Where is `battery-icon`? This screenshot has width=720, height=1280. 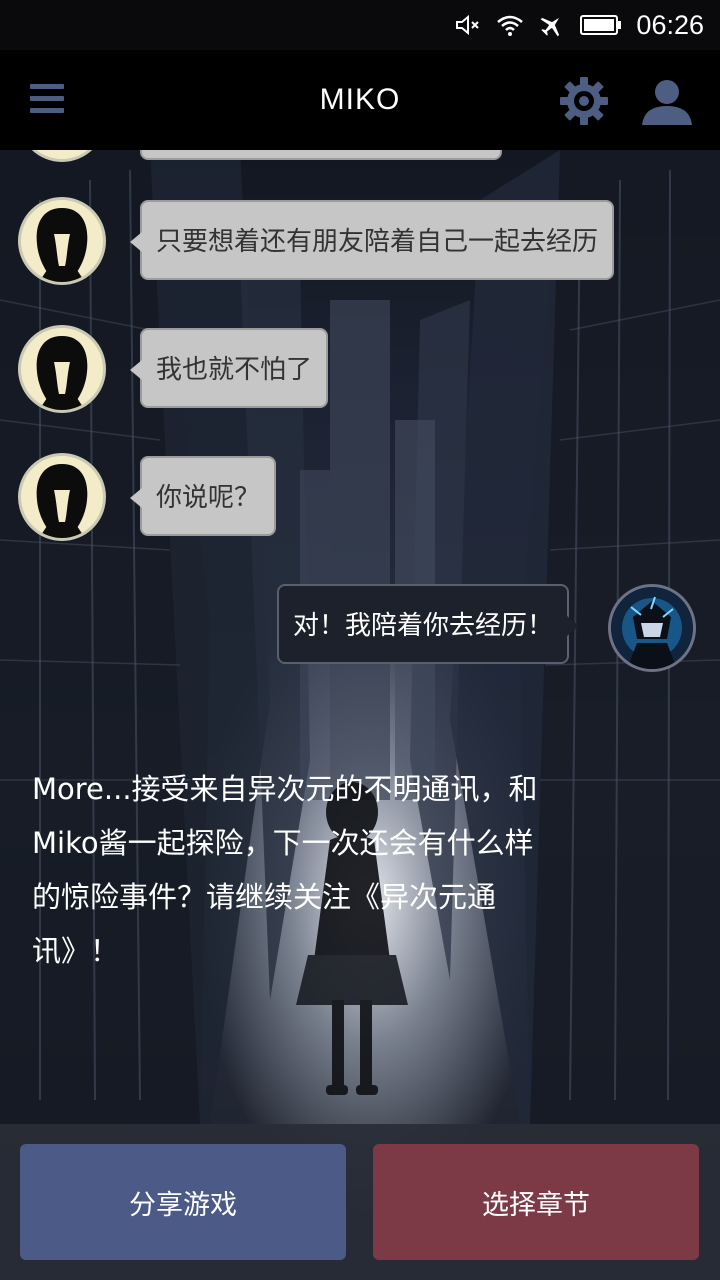
battery-icon is located at coordinates (601, 25).